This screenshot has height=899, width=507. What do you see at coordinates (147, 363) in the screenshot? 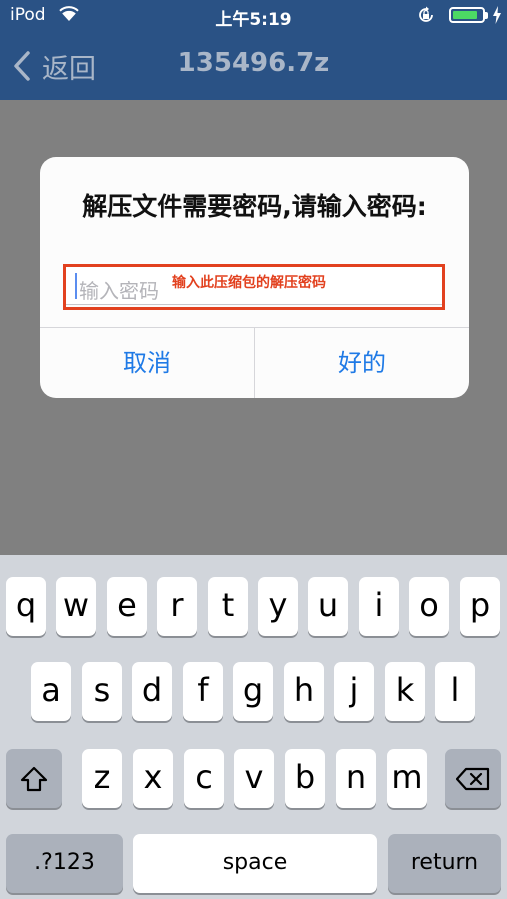
I see `cancel-button: 取消` at bounding box center [147, 363].